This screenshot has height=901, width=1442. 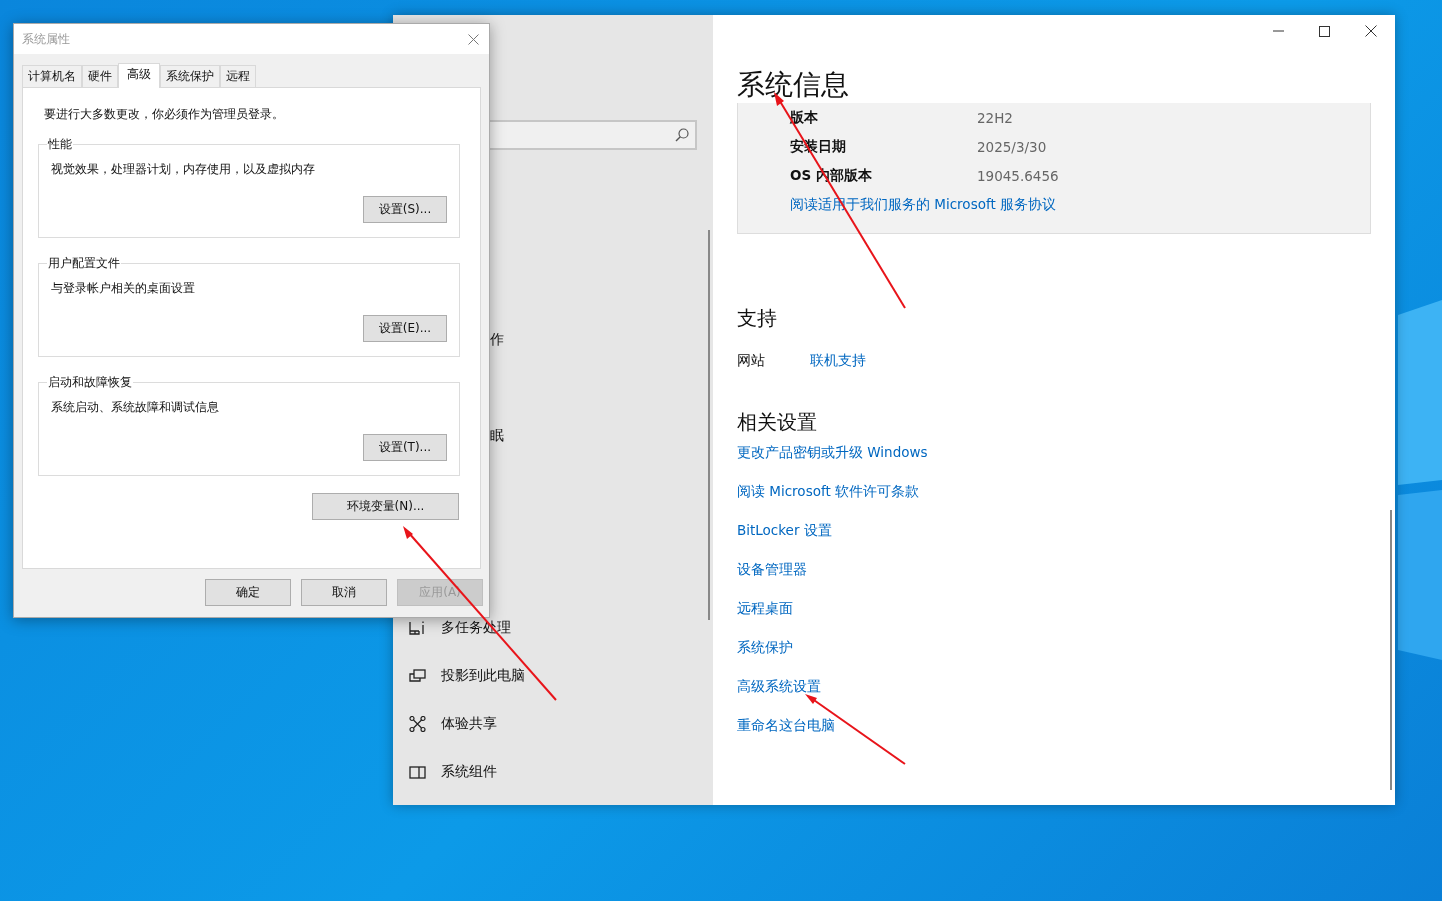 What do you see at coordinates (417, 676) in the screenshot?
I see `projector-screen-icon` at bounding box center [417, 676].